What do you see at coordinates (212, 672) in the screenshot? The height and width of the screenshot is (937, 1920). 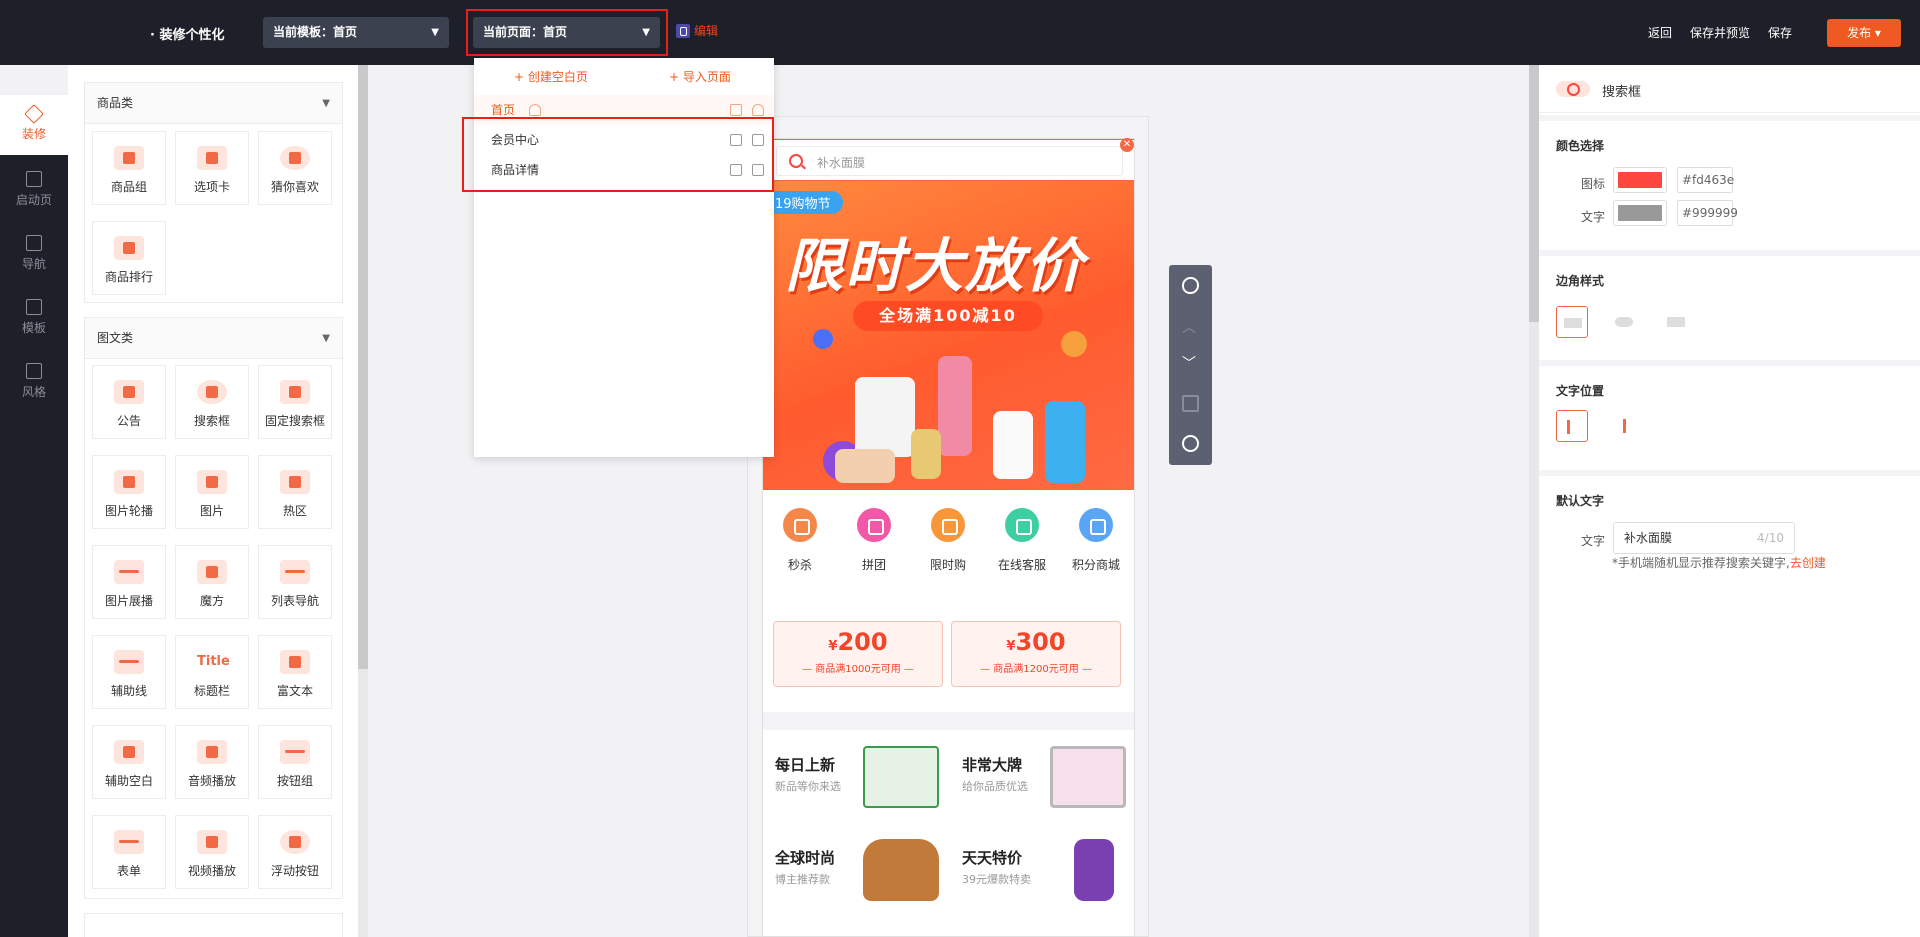 I see `component-title-bar: Title 标题栏` at bounding box center [212, 672].